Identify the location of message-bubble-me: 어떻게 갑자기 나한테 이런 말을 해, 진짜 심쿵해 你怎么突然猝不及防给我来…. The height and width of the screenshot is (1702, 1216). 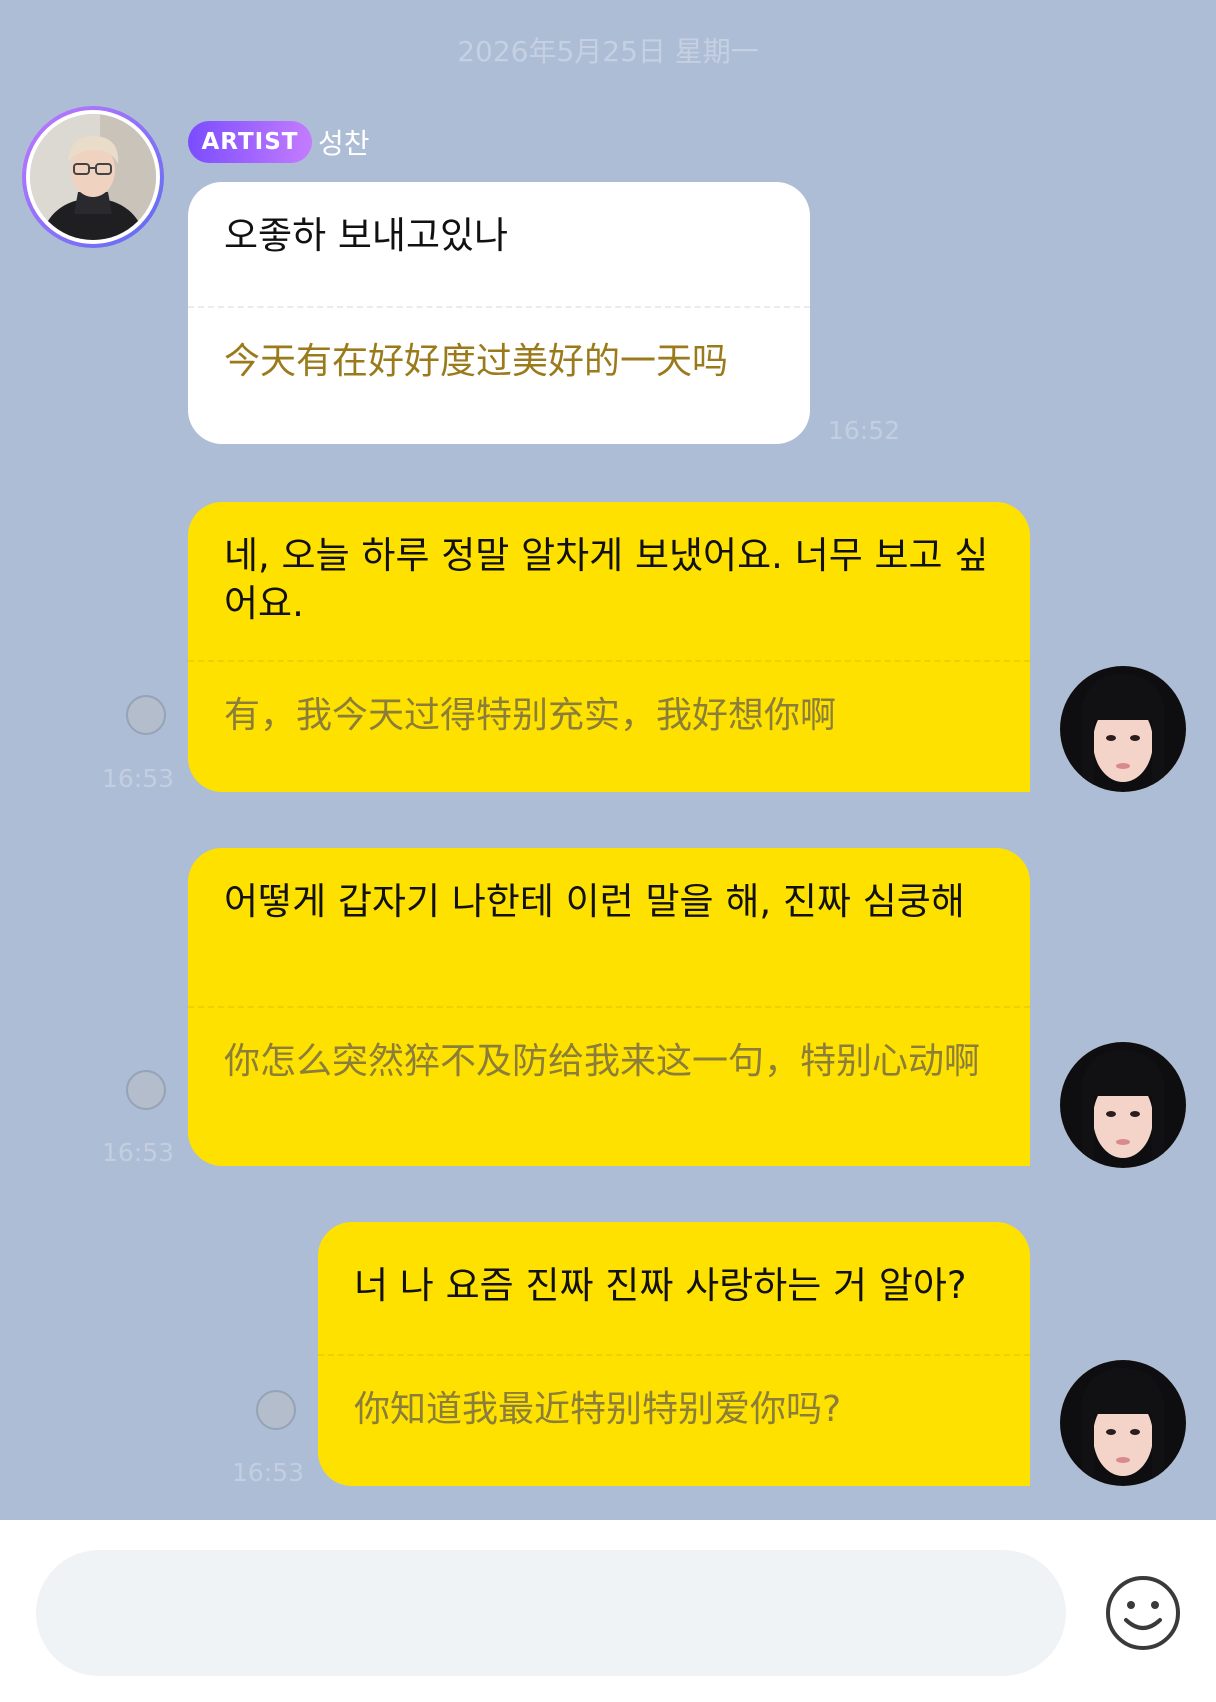
(609, 1007).